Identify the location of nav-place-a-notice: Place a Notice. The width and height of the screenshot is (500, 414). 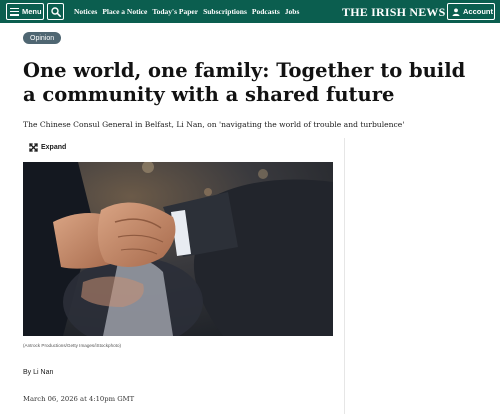
(124, 11).